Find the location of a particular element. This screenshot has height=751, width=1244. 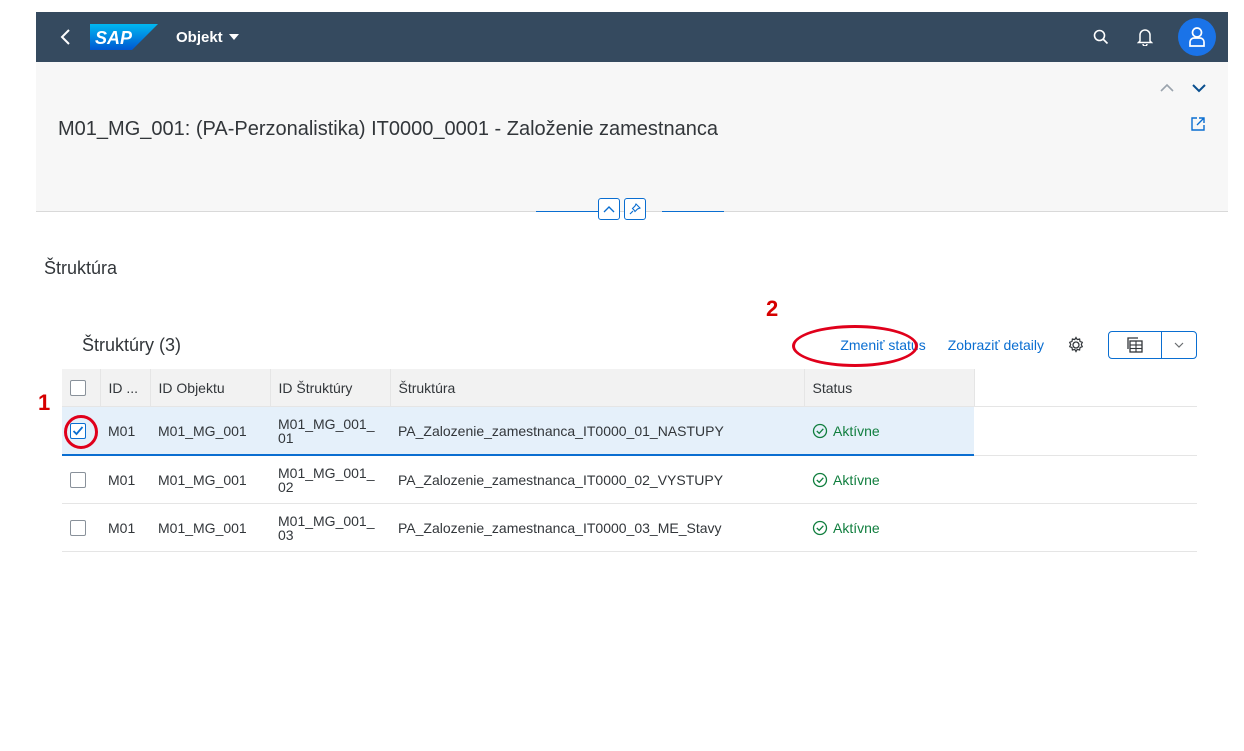

select-all-cell is located at coordinates (81, 388).